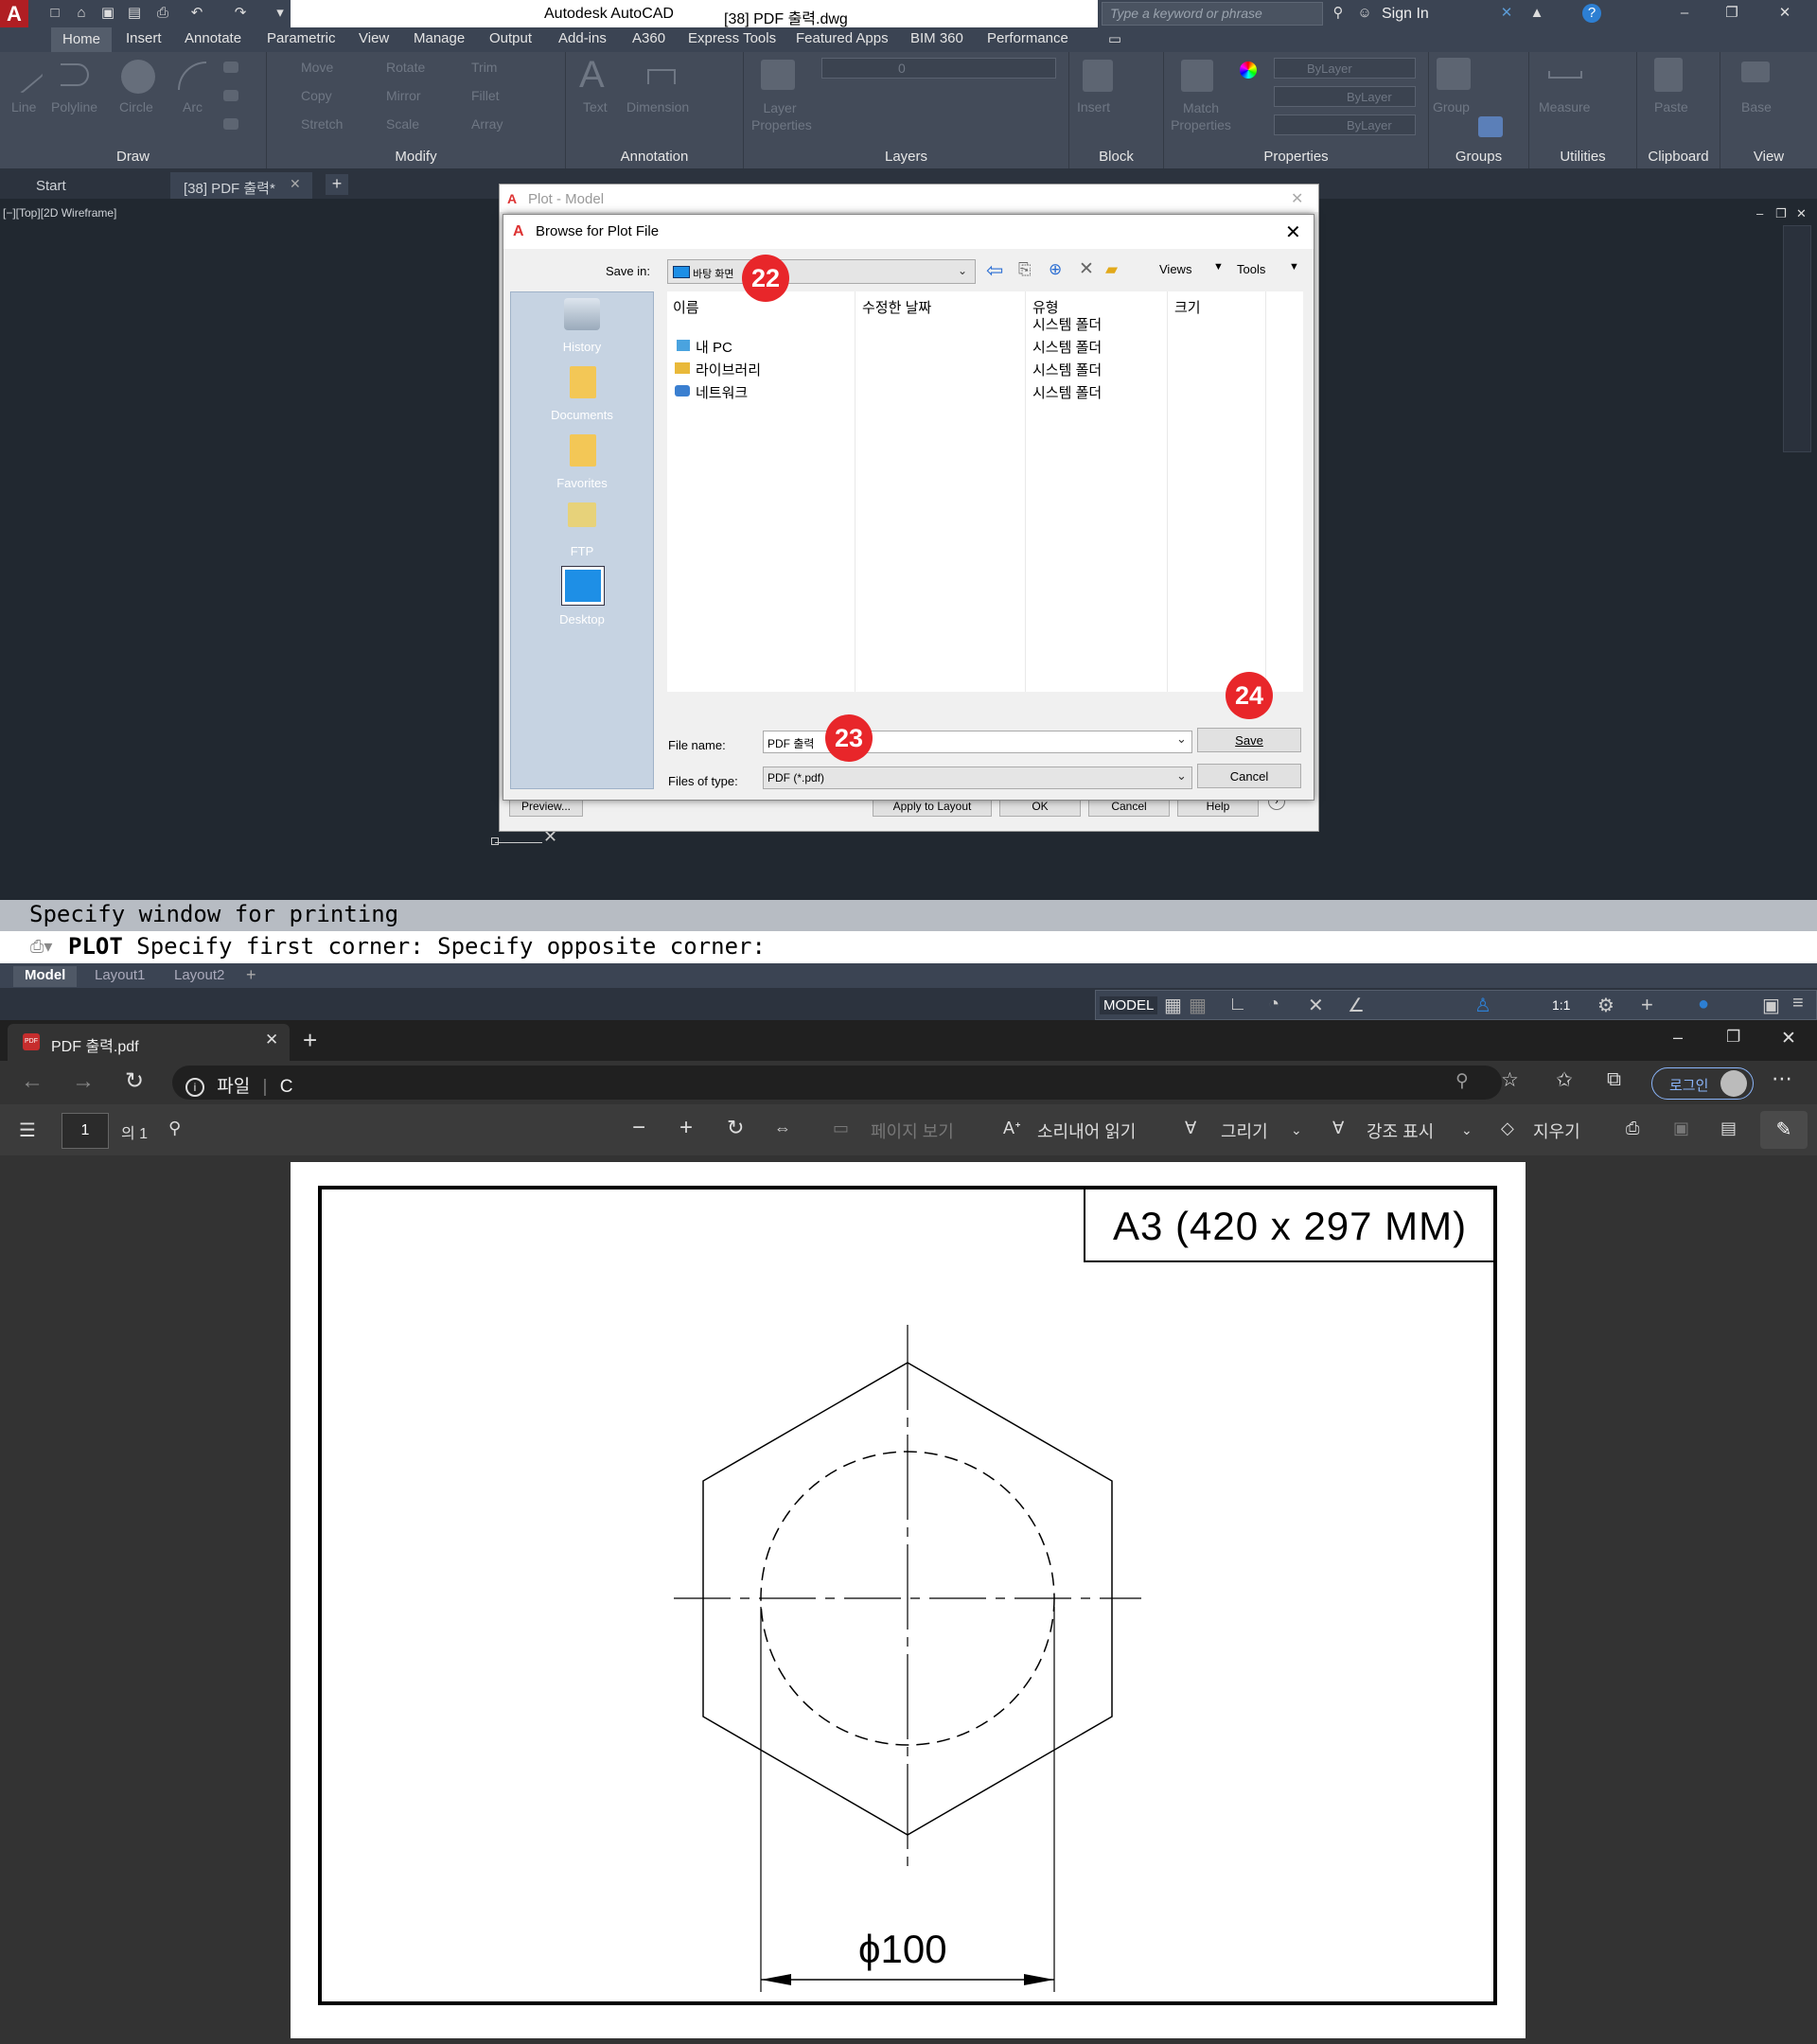 The height and width of the screenshot is (2044, 1817). What do you see at coordinates (192, 76) in the screenshot?
I see `arc-icon` at bounding box center [192, 76].